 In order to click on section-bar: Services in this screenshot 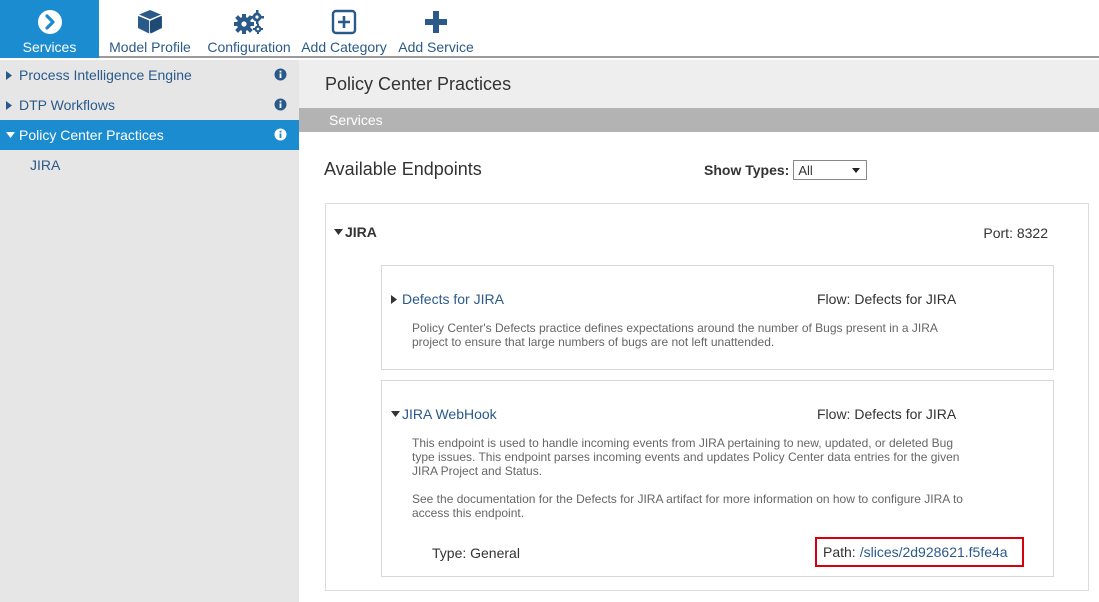, I will do `click(699, 120)`.